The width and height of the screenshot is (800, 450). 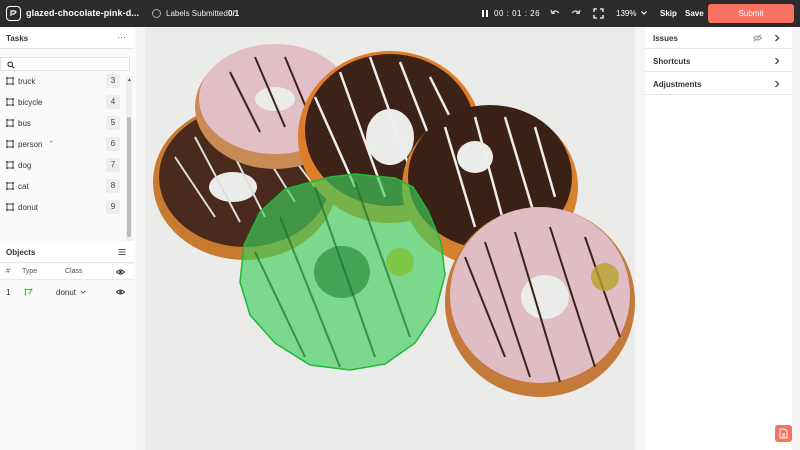 I want to click on more-icon: ···, so click(x=121, y=37).